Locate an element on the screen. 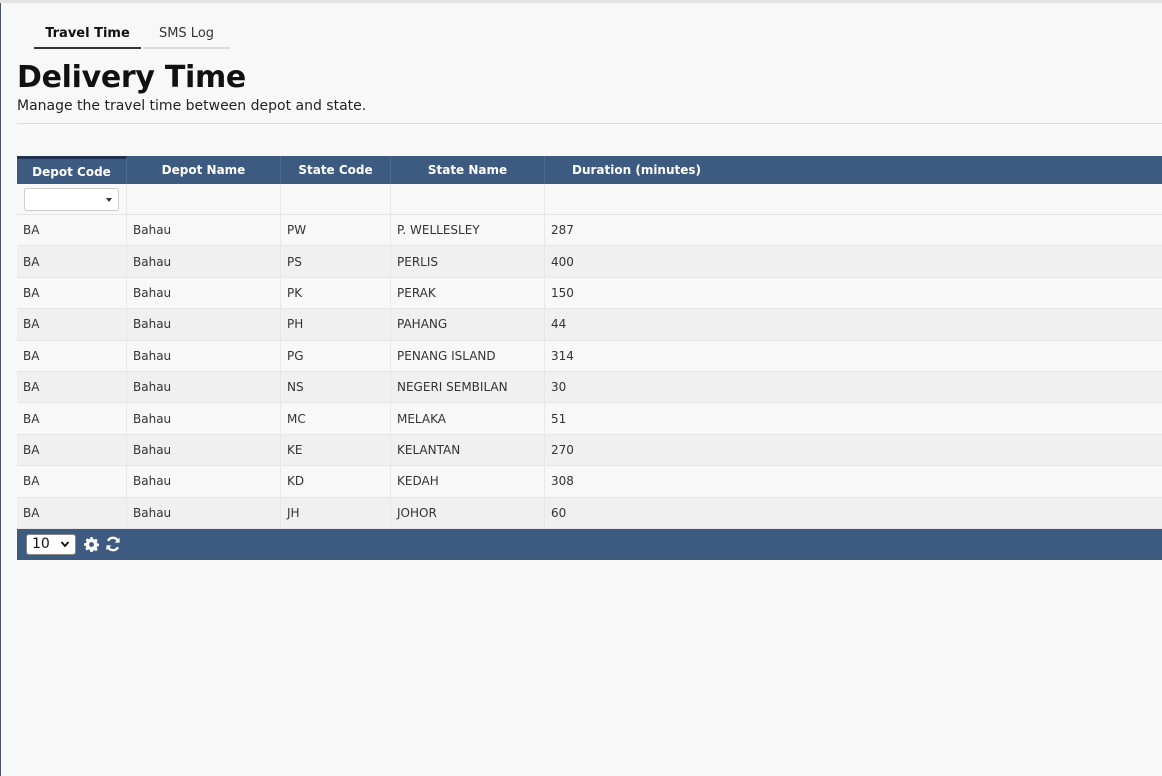  table-row: BA Bahau MC MELAKA 51 is located at coordinates (589, 419).